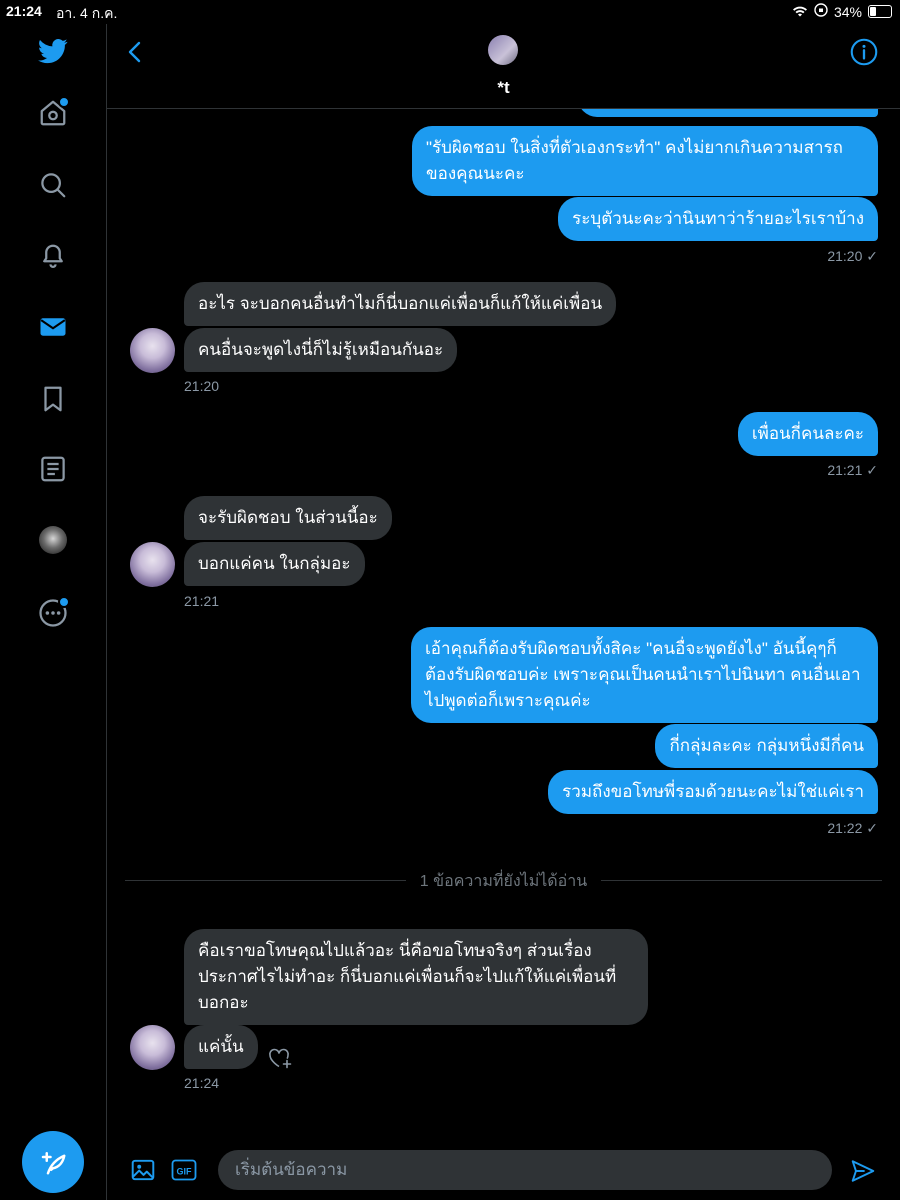 The width and height of the screenshot is (900, 1200). What do you see at coordinates (202, 601) in the screenshot?
I see `message-timestamp: 21:21` at bounding box center [202, 601].